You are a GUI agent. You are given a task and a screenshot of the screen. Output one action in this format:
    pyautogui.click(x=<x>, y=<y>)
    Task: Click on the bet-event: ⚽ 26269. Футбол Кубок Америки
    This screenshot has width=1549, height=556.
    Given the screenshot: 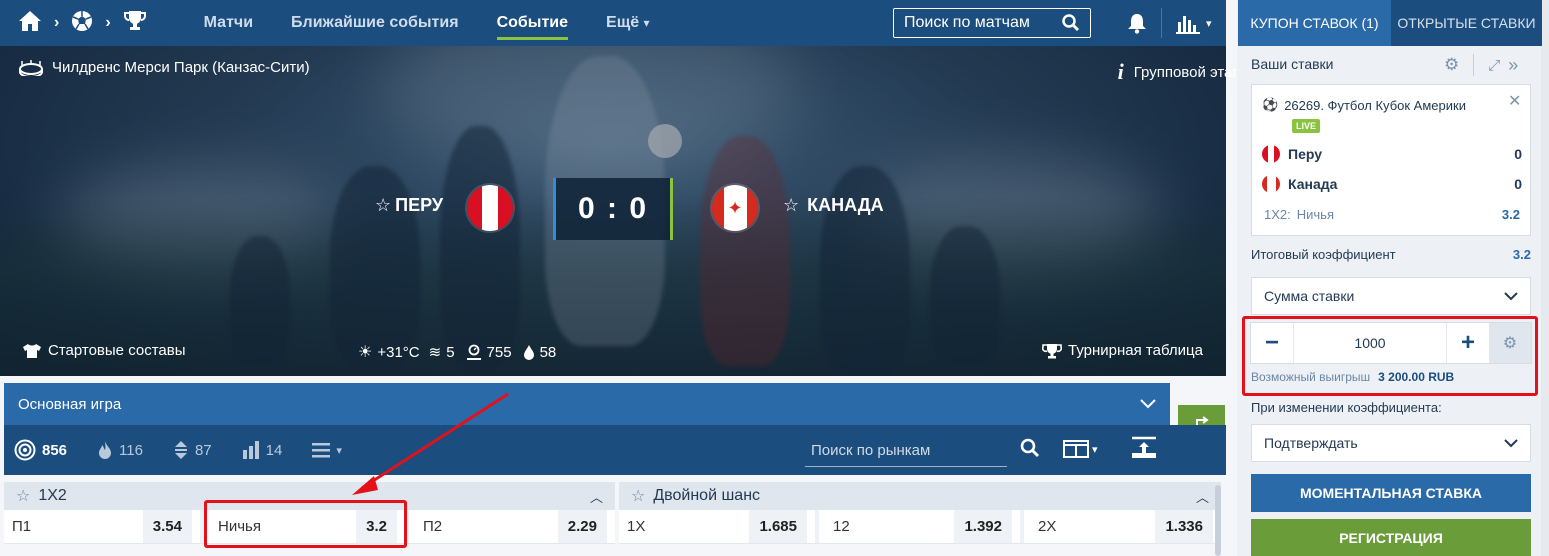 What is the action you would take?
    pyautogui.click(x=1364, y=105)
    